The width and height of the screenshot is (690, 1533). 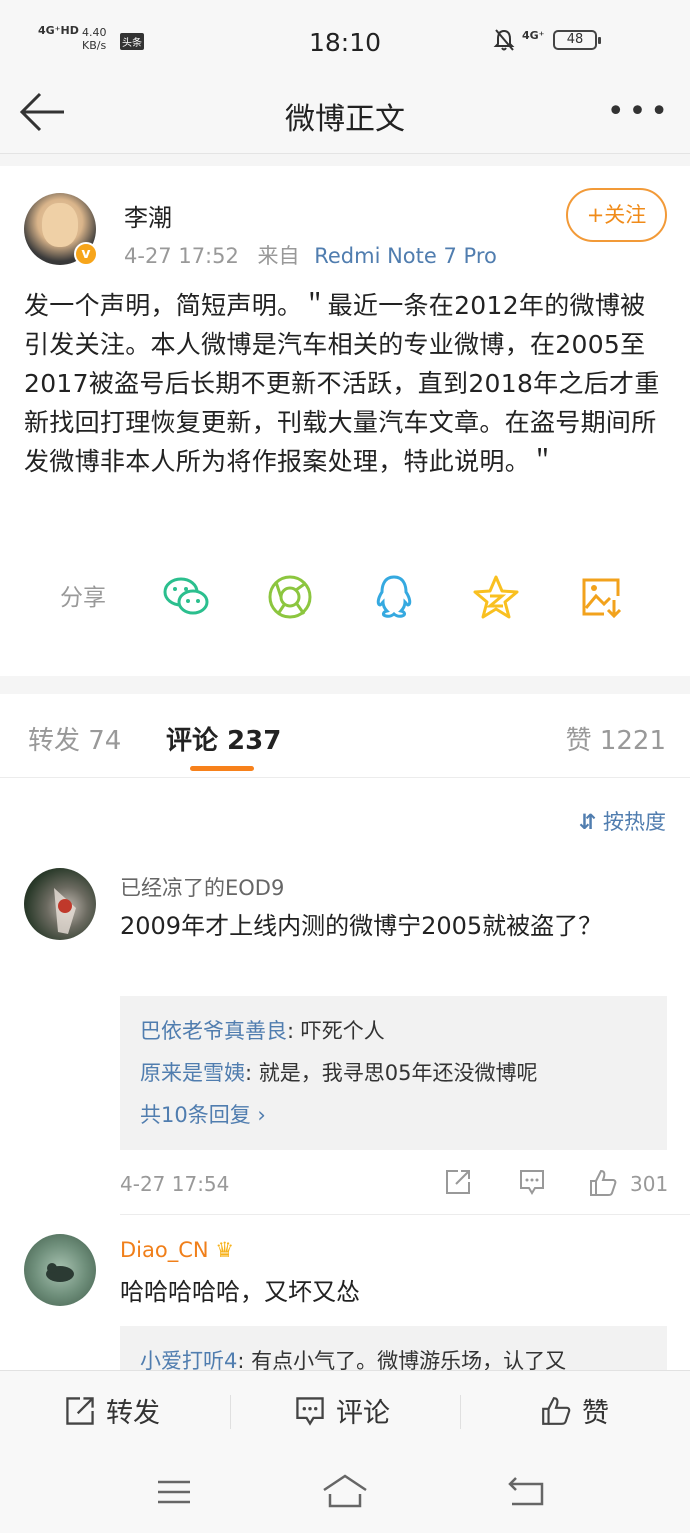 I want to click on comment-text: 2009年才上线内测的微博宁2005就被盗了？, so click(x=361, y=926).